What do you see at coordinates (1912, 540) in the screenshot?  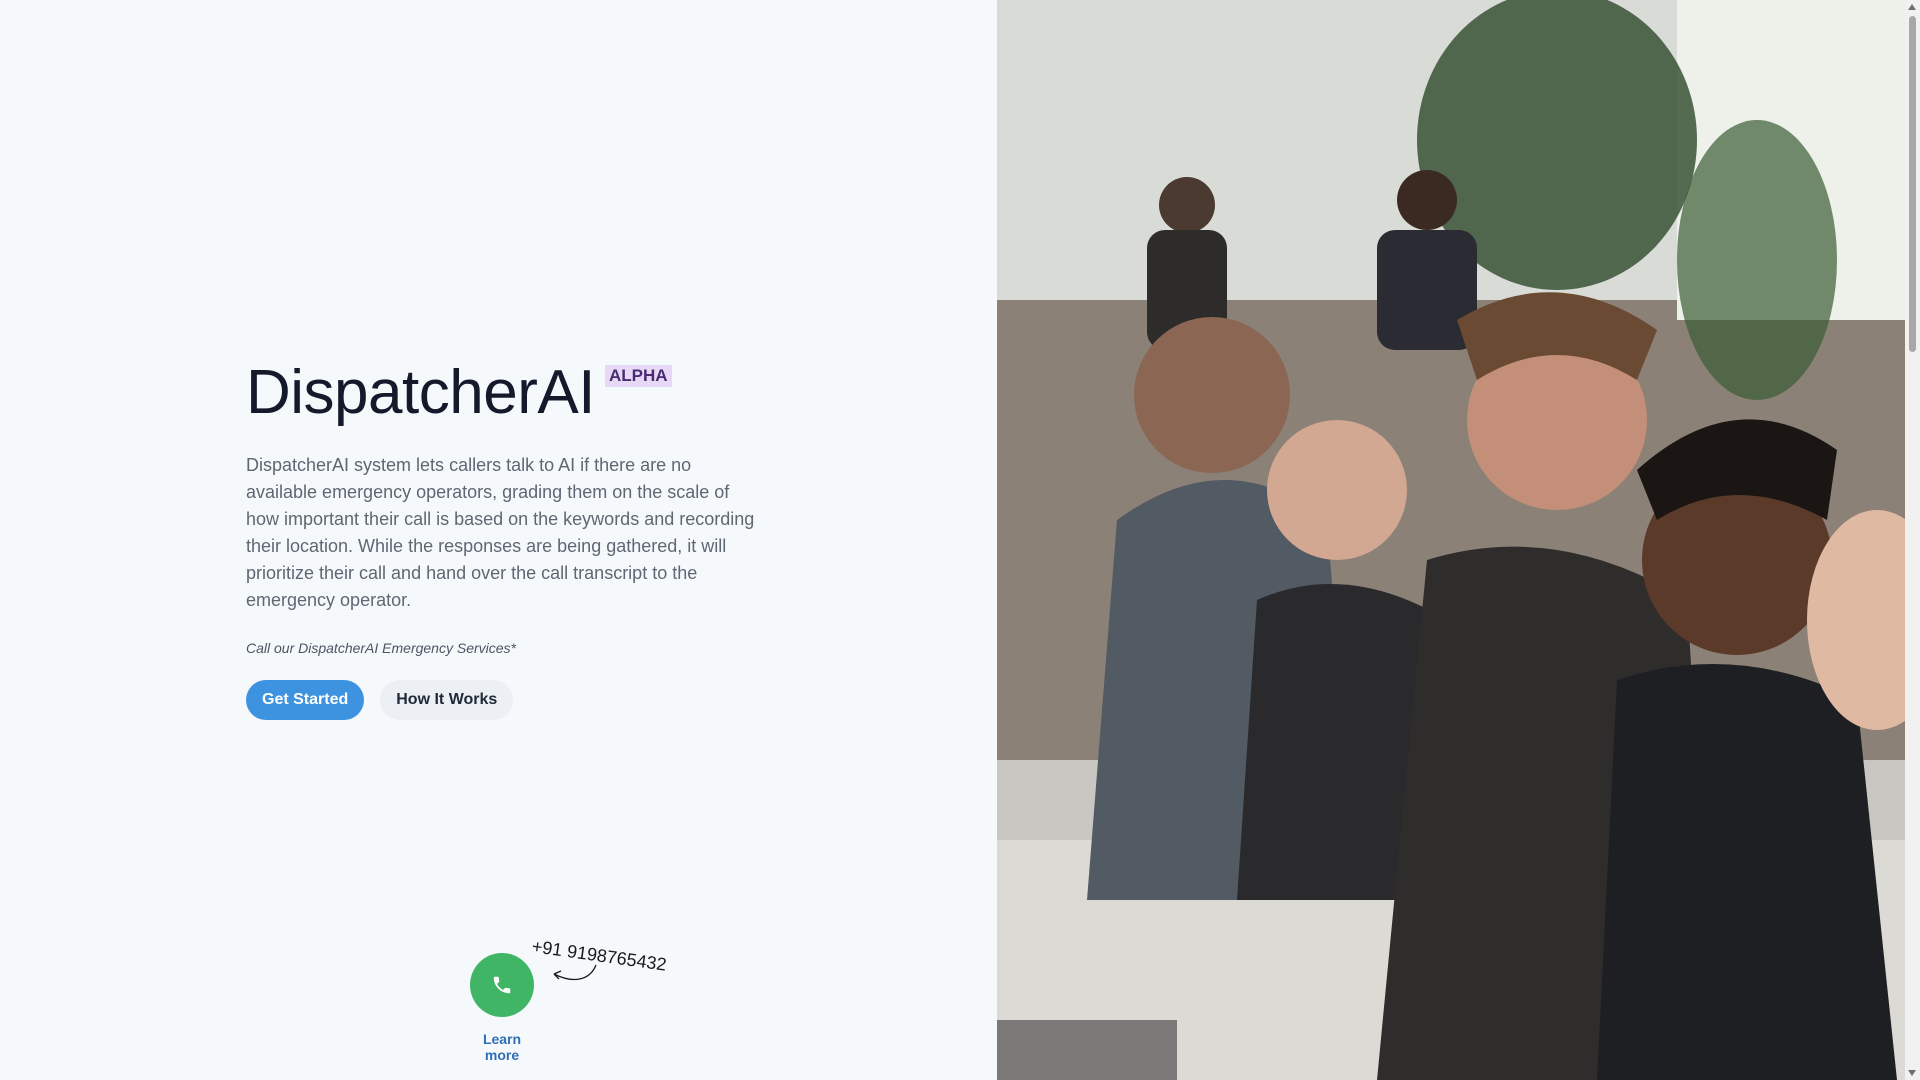 I see `vertical-scrollbar` at bounding box center [1912, 540].